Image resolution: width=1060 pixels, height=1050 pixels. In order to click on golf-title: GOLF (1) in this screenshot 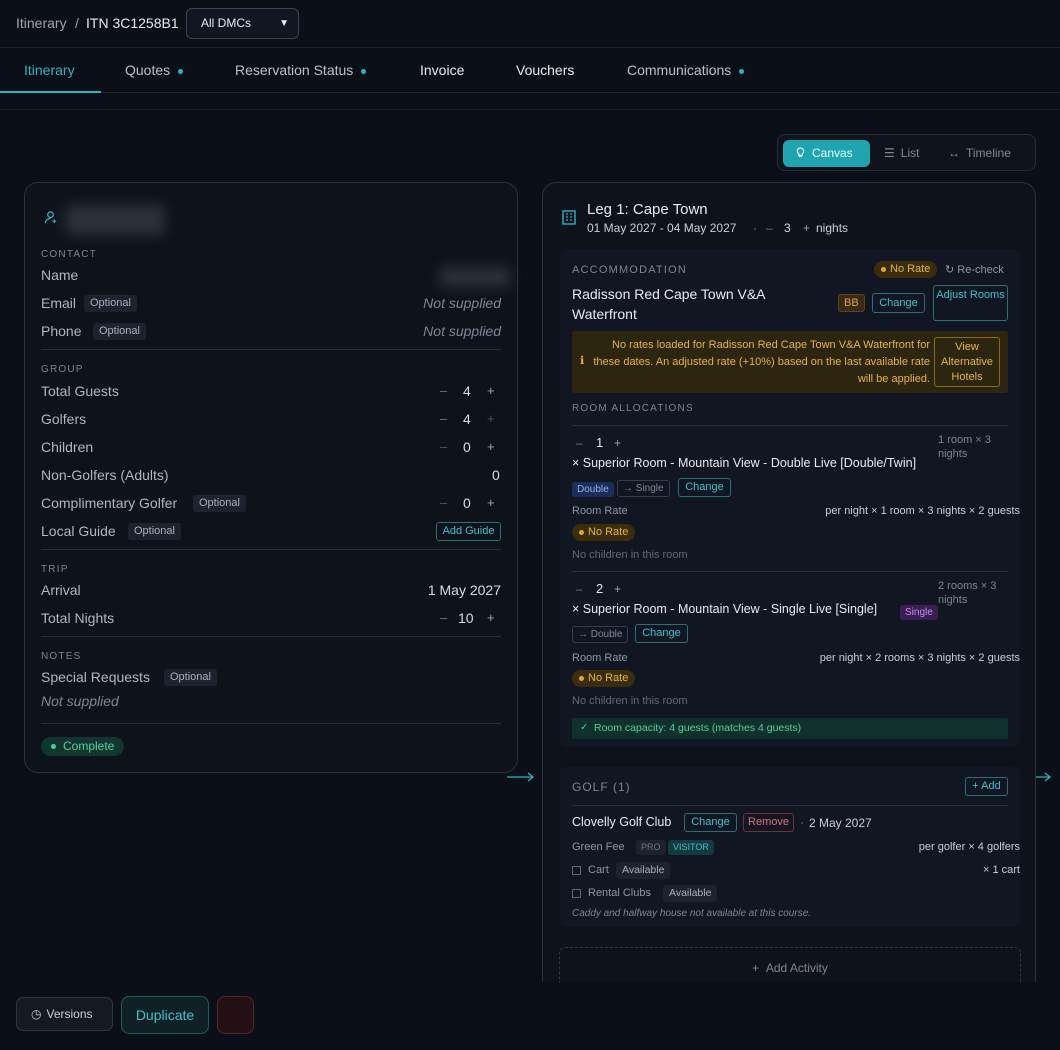, I will do `click(601, 787)`.